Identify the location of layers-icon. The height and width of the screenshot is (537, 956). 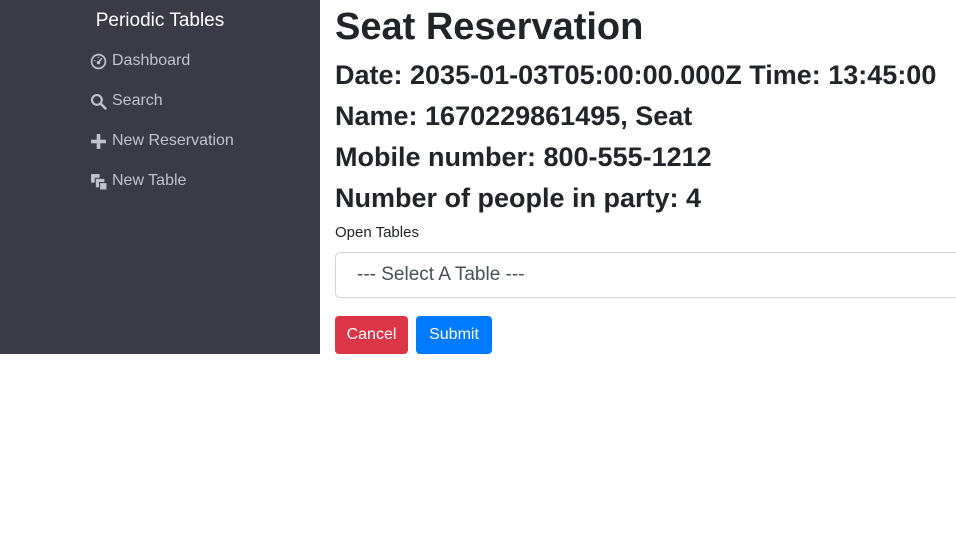
(98, 181).